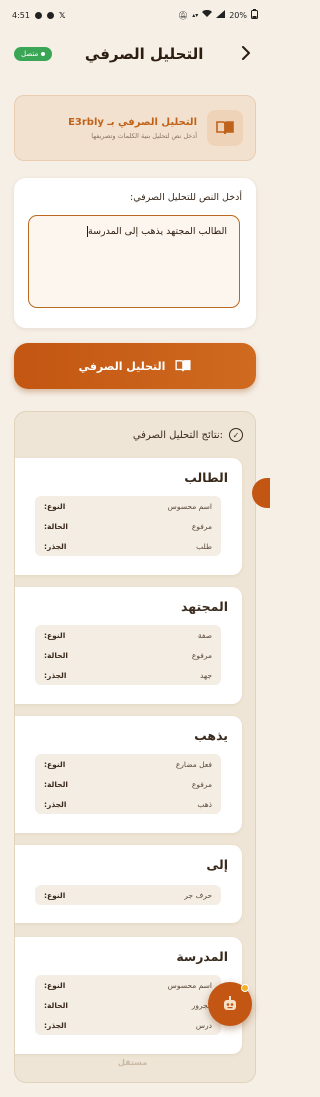 Image resolution: width=320 pixels, height=1097 pixels. What do you see at coordinates (183, 15) in the screenshot?
I see `mute-icon: 🔕︎` at bounding box center [183, 15].